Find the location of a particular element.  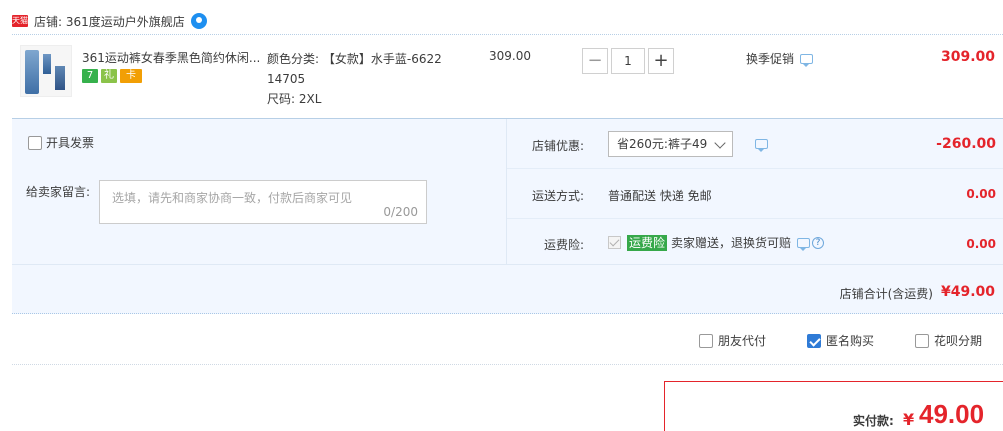

discount-chat-icon is located at coordinates (761, 145).